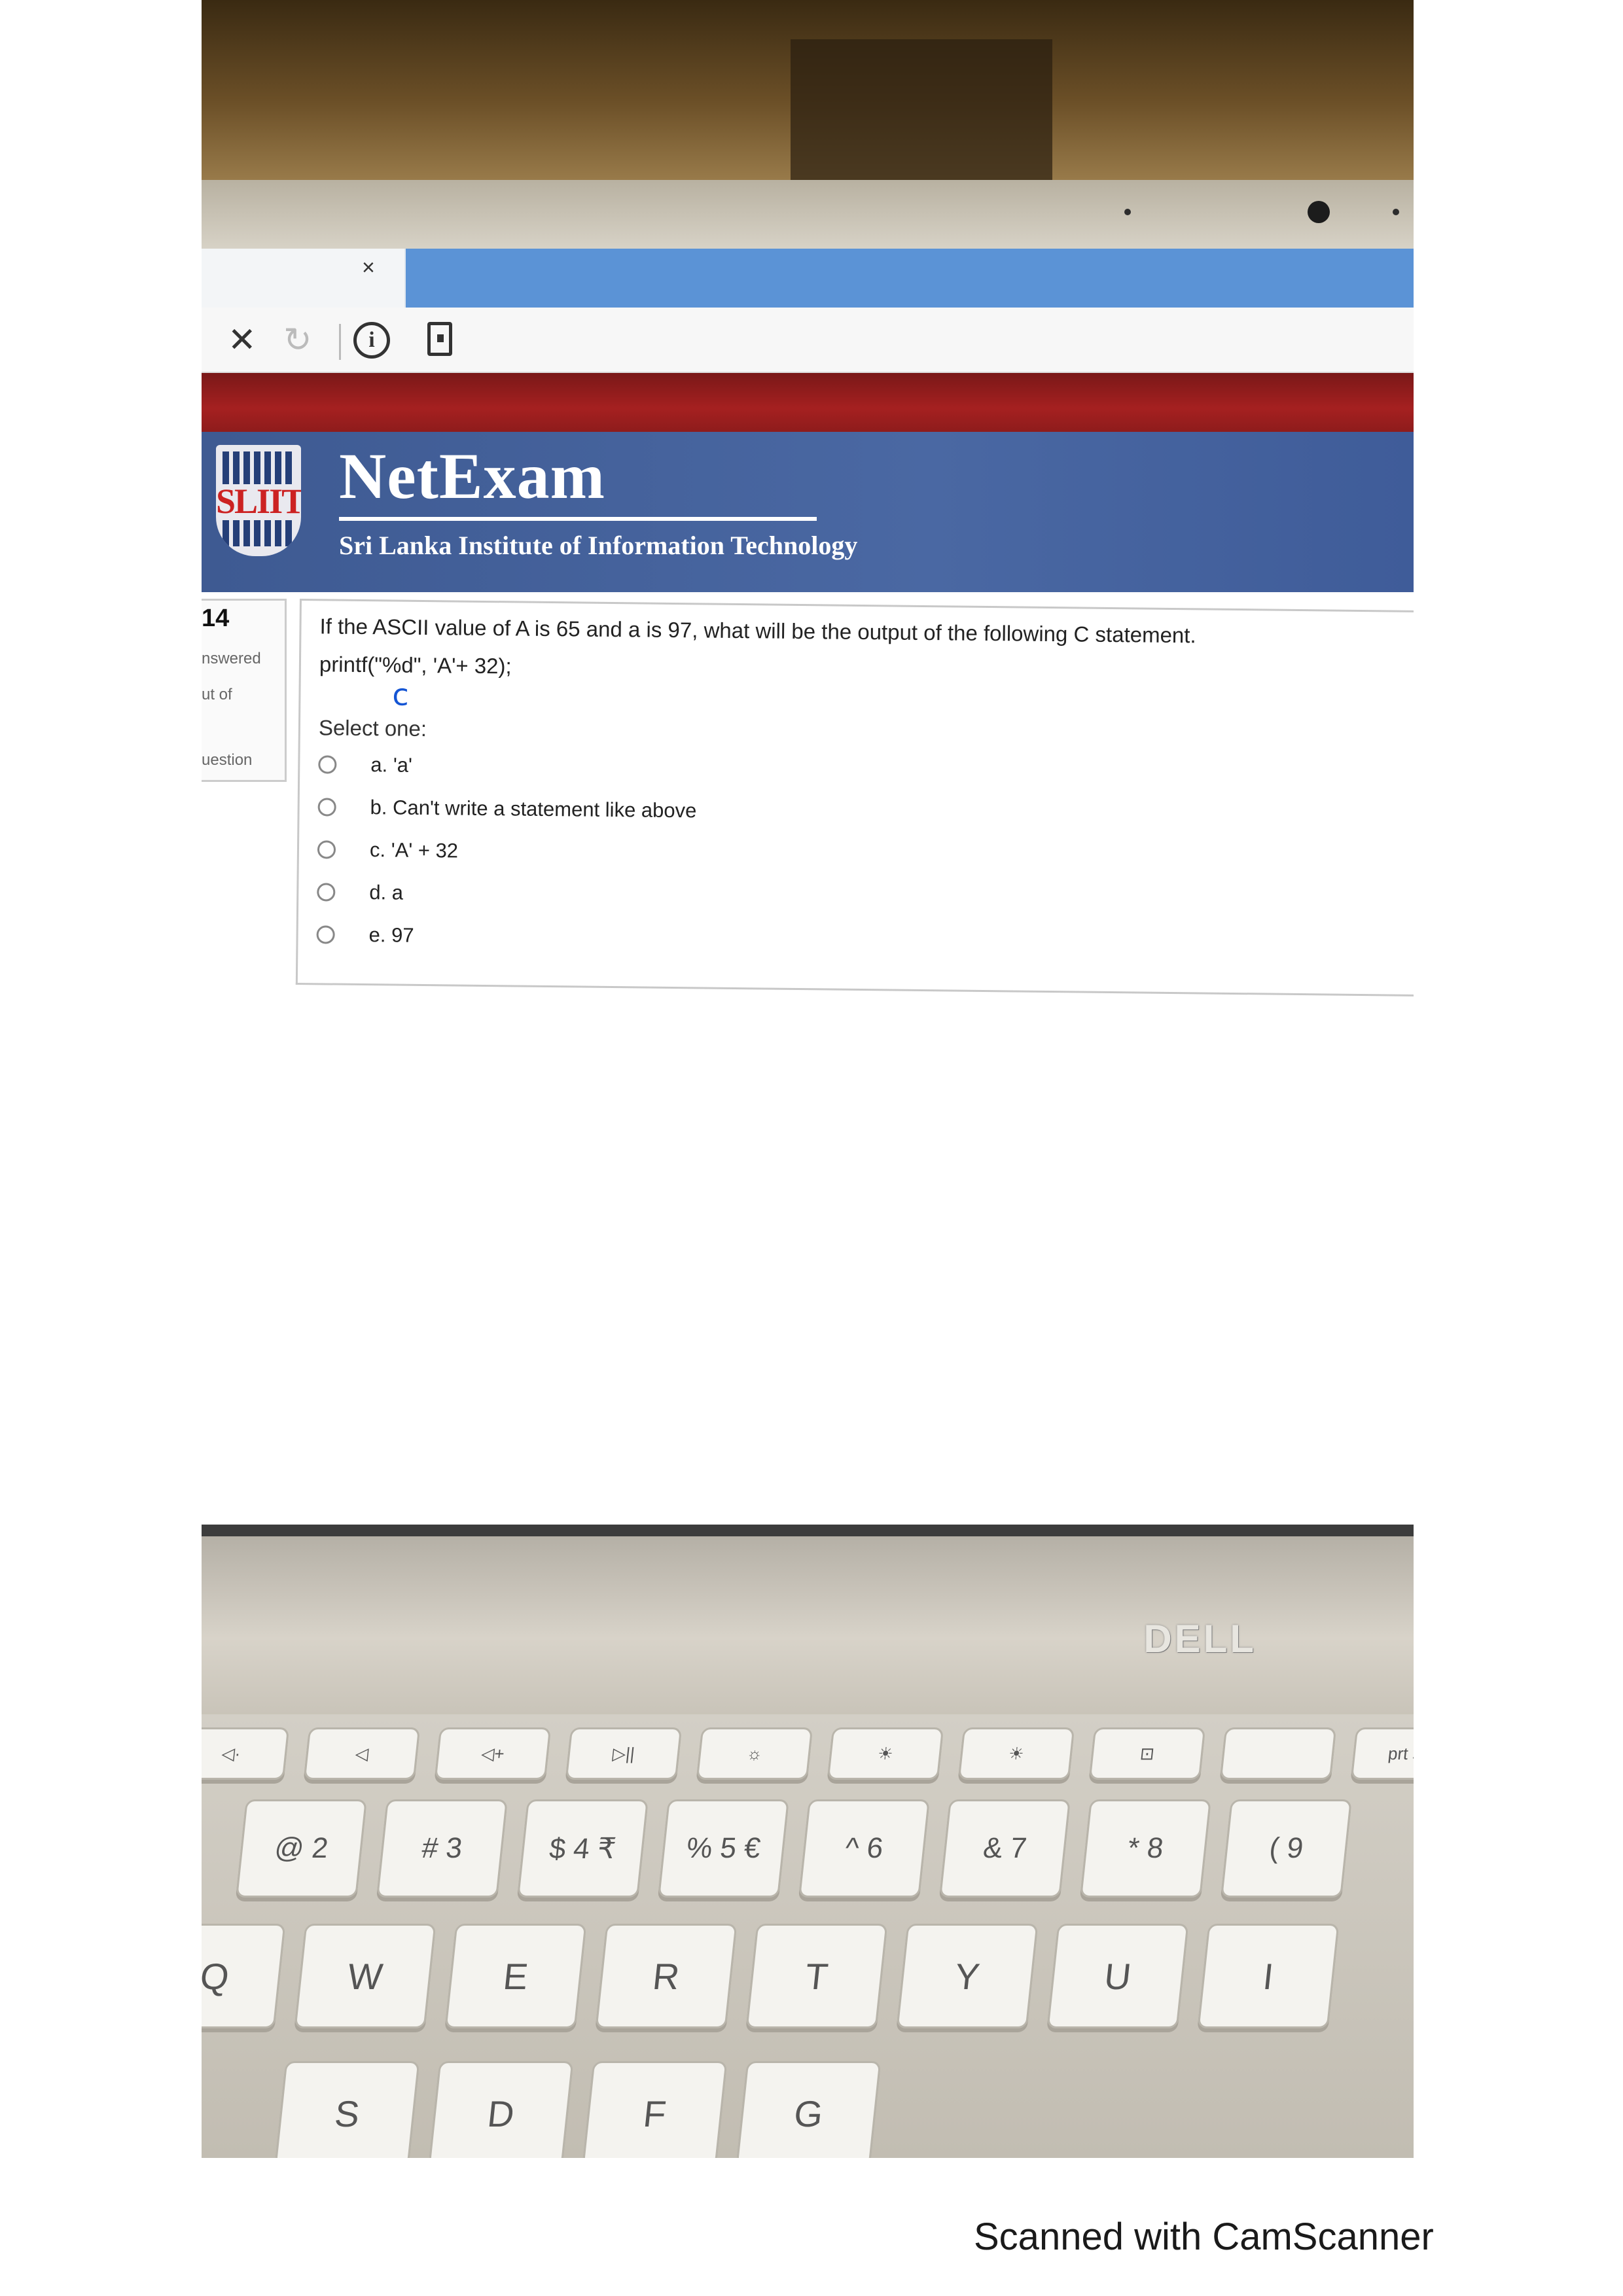 The height and width of the screenshot is (2296, 1623). Describe the element at coordinates (362, 1753) in the screenshot. I see `keyboard-key: ◁` at that location.